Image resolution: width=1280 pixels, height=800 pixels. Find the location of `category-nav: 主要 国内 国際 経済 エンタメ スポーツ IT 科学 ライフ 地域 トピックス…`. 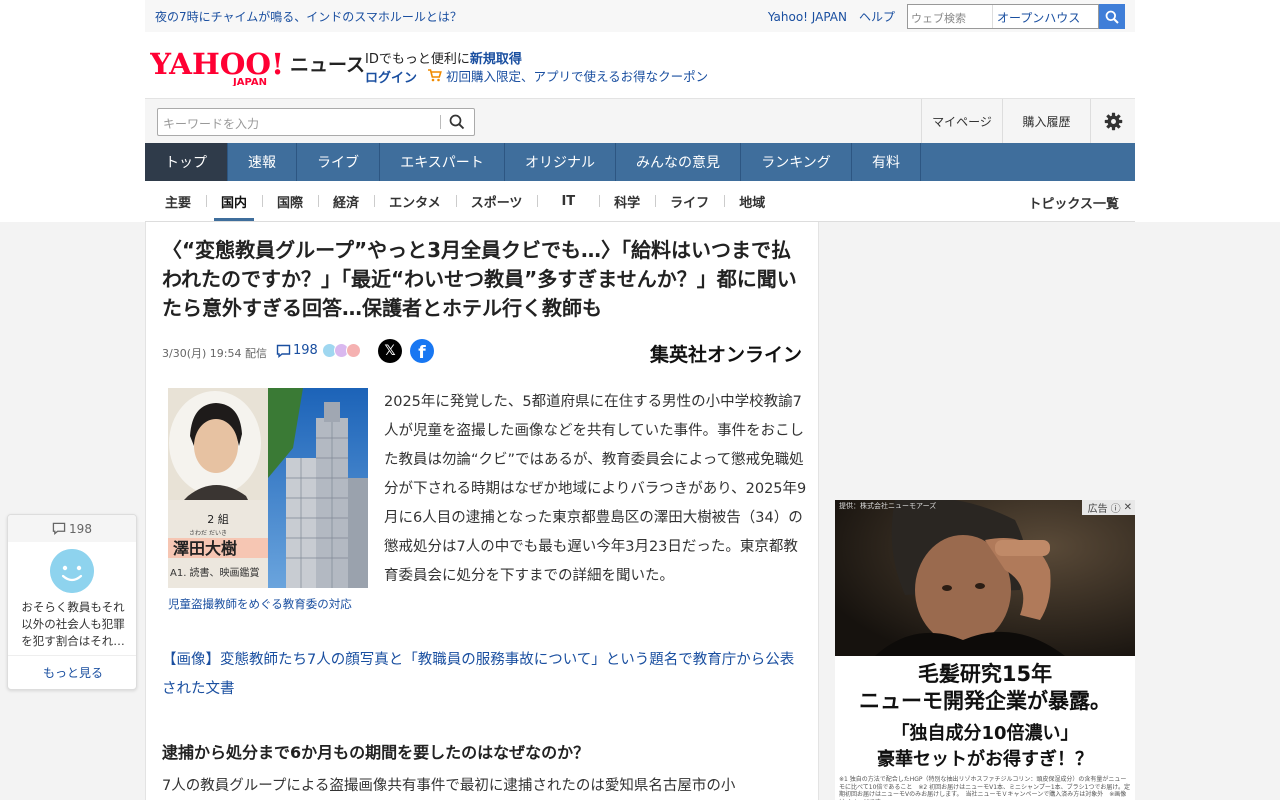

category-nav: 主要 国内 国際 経済 エンタメ スポーツ IT 科学 ライフ 地域 トピックス… is located at coordinates (640, 201).